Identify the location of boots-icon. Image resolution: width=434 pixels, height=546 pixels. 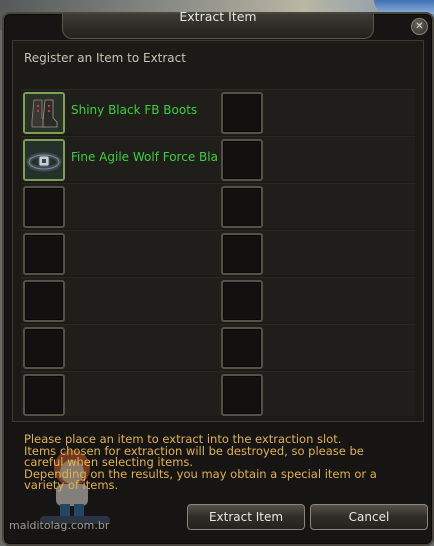
(44, 113).